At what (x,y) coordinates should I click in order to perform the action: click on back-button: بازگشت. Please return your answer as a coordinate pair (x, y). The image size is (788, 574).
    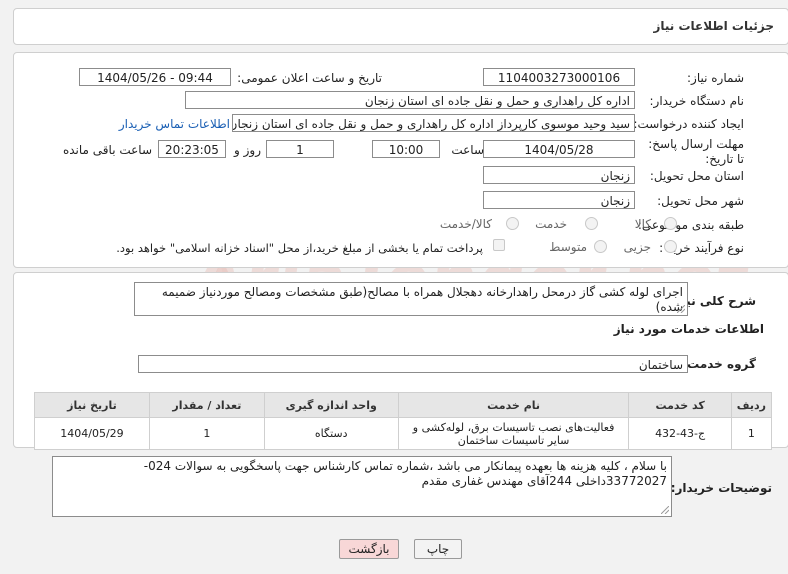
    Looking at the image, I should click on (369, 549).